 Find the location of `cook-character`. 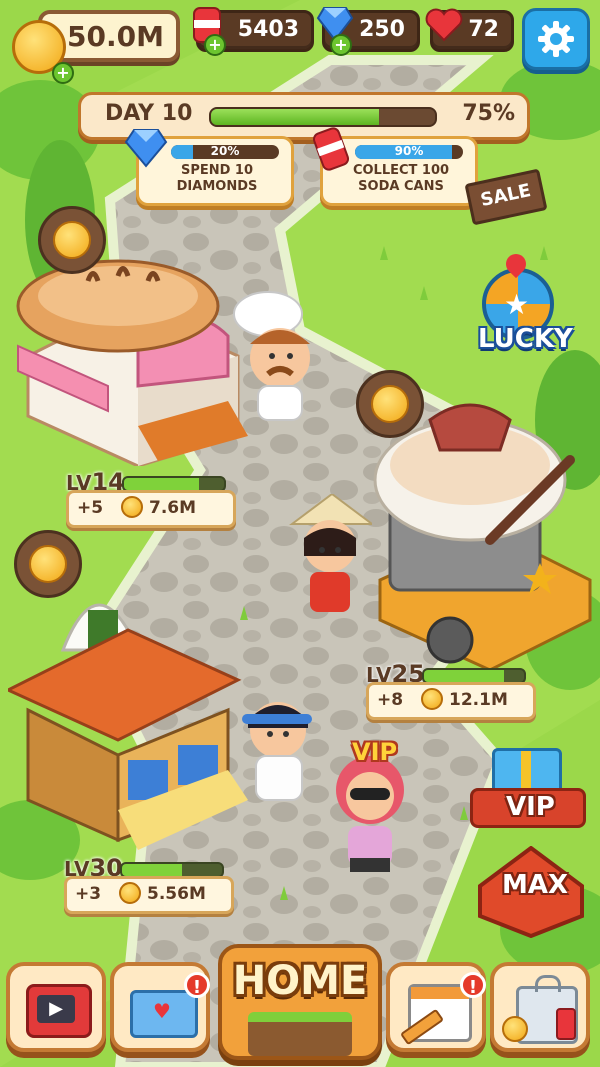

cook-character is located at coordinates (282, 750).